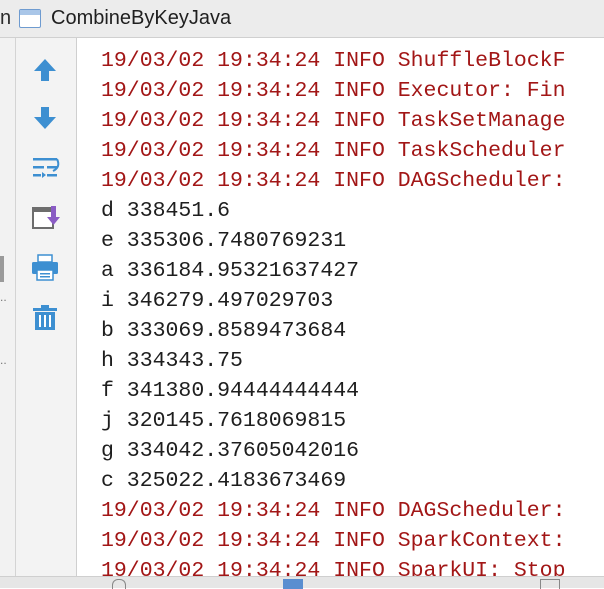 This screenshot has width=604, height=589. Describe the element at coordinates (333, 61) in the screenshot. I see `log-line: 19/03/02 19:34:24 INFO ShuffleBlockF` at that location.